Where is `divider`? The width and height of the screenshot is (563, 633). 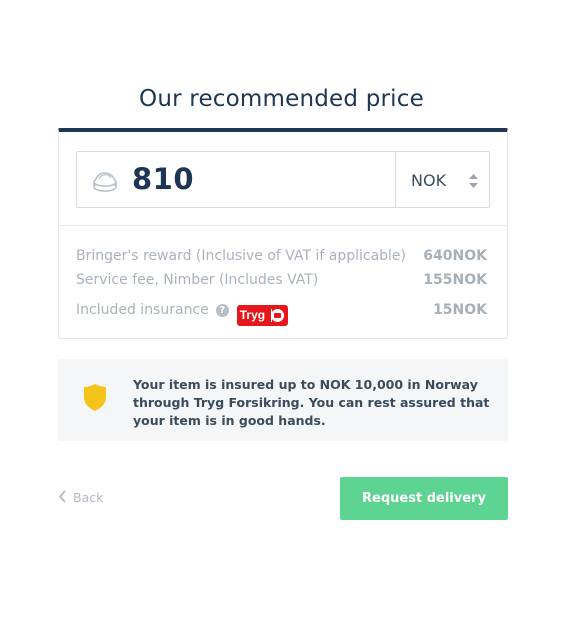 divider is located at coordinates (283, 225).